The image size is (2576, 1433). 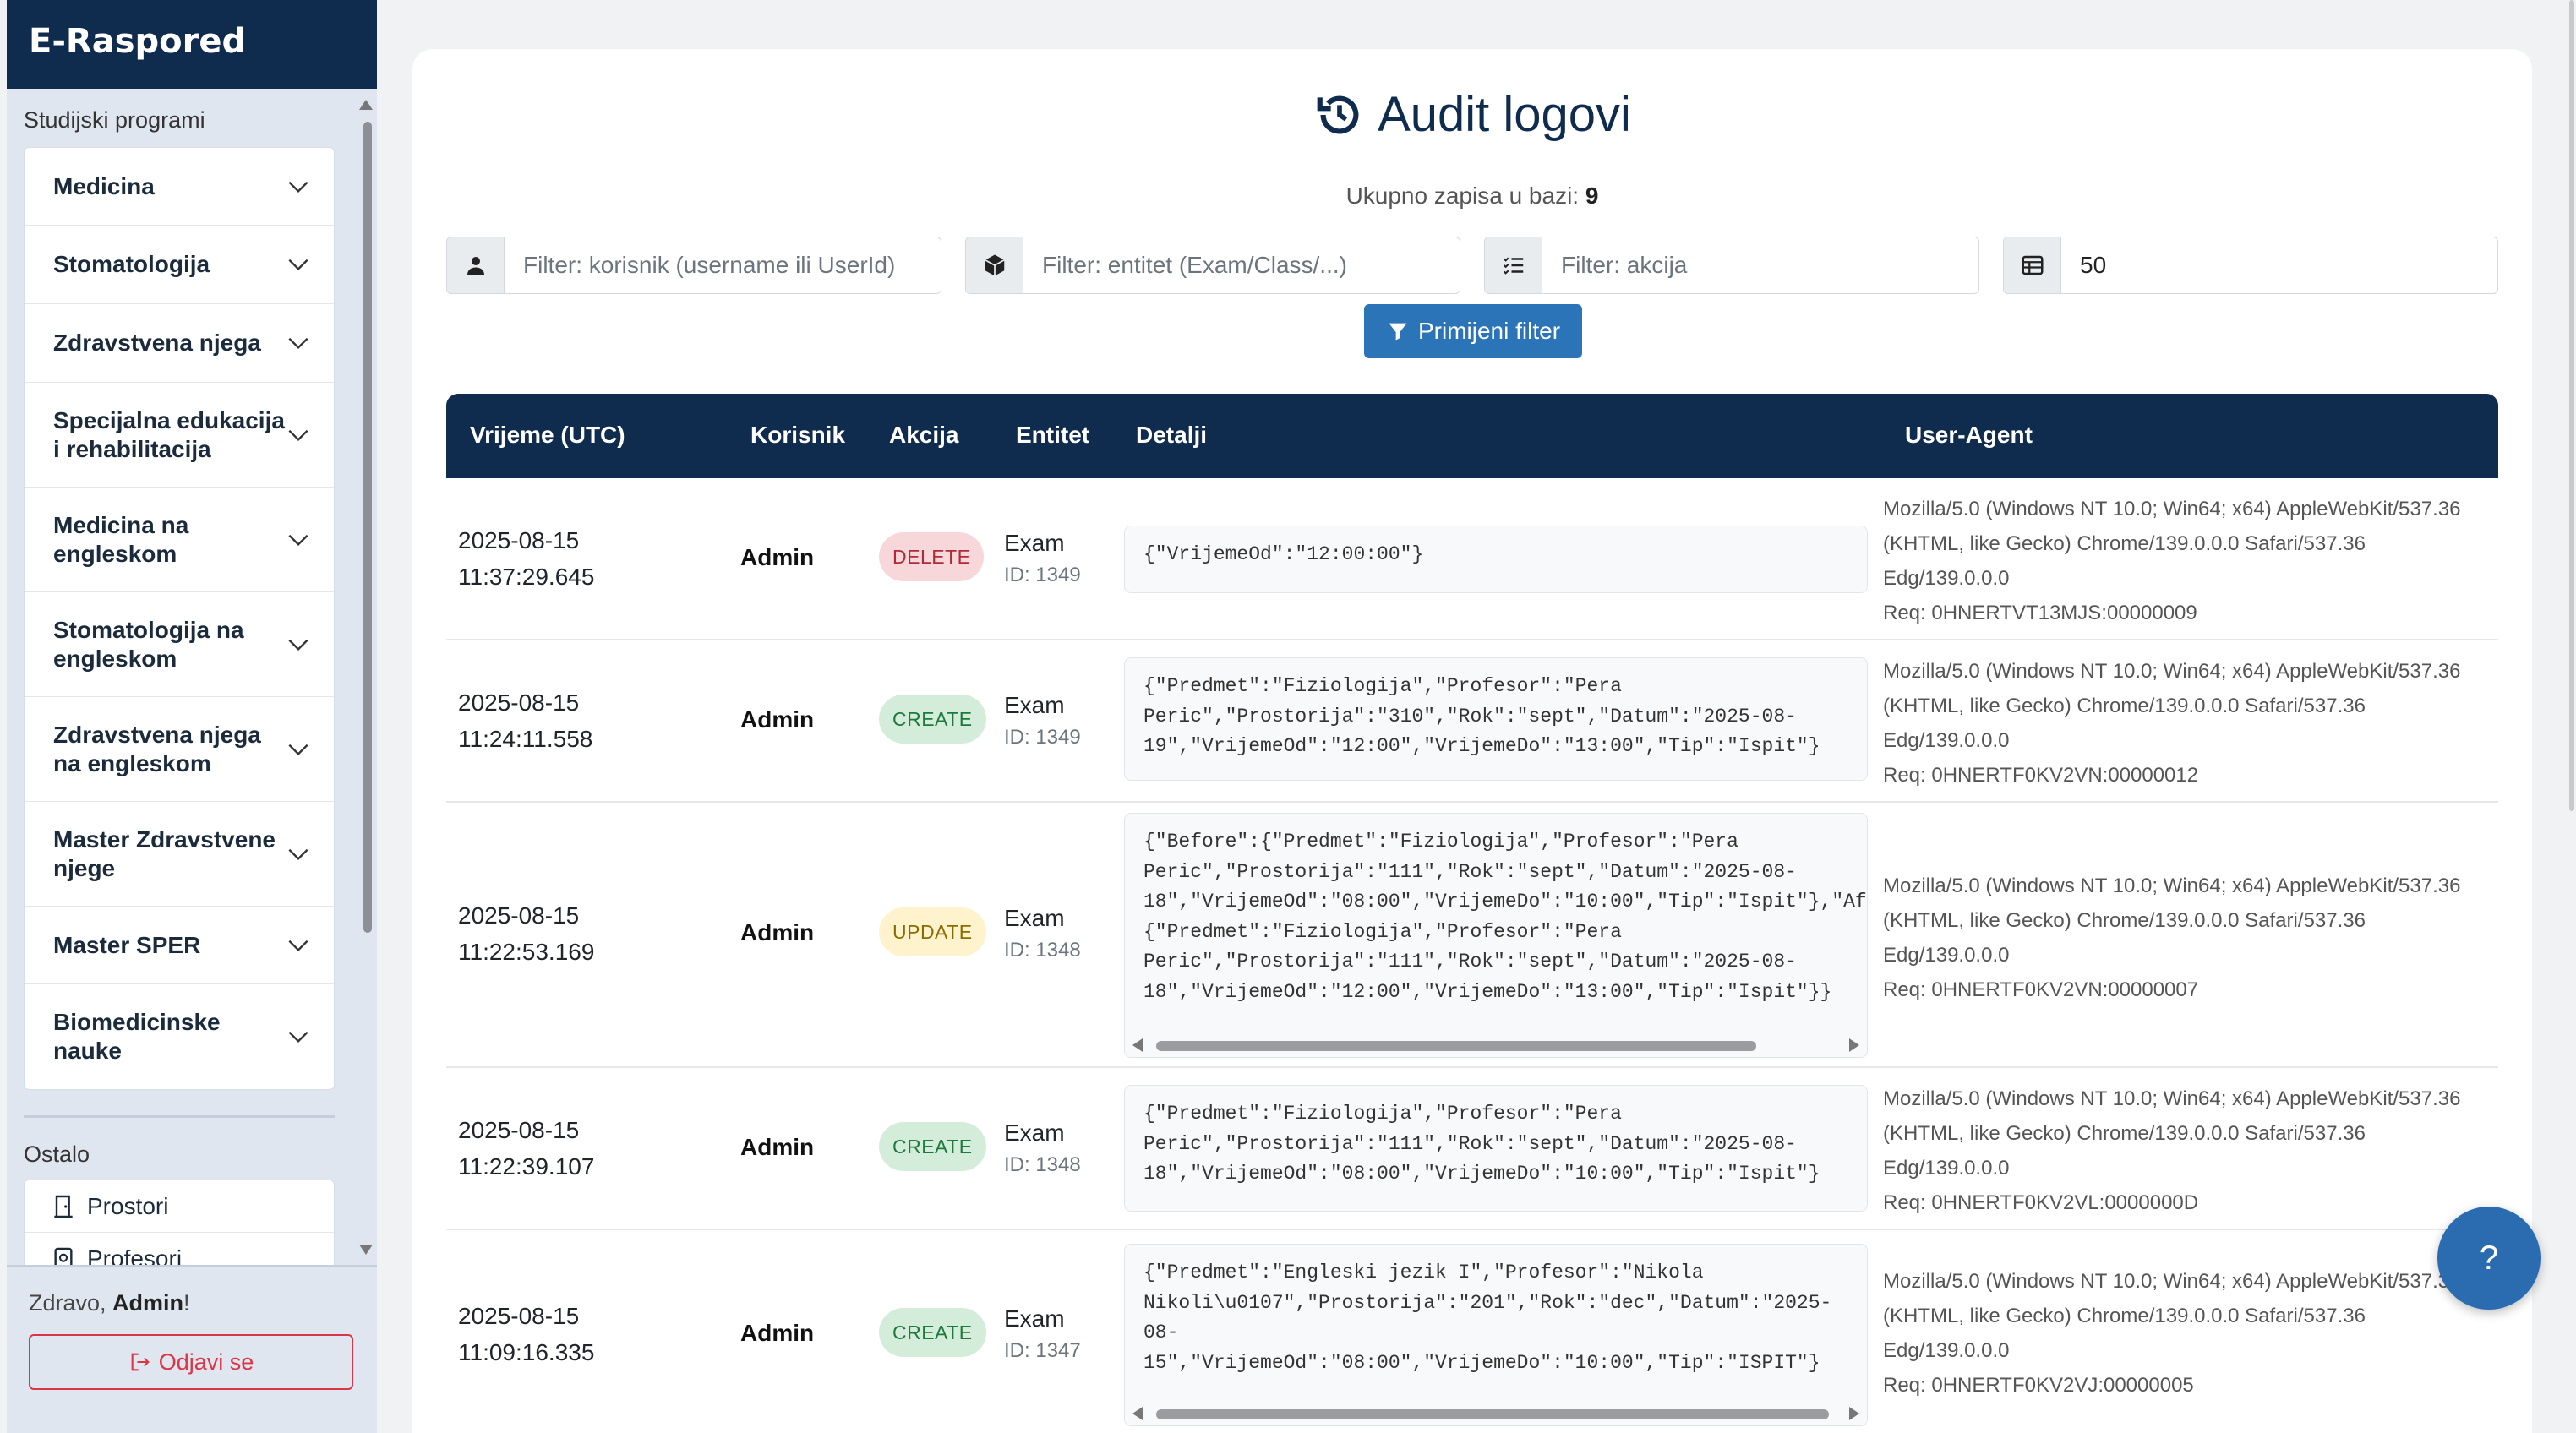 What do you see at coordinates (366, 1250) in the screenshot?
I see `scroll-down-arrow` at bounding box center [366, 1250].